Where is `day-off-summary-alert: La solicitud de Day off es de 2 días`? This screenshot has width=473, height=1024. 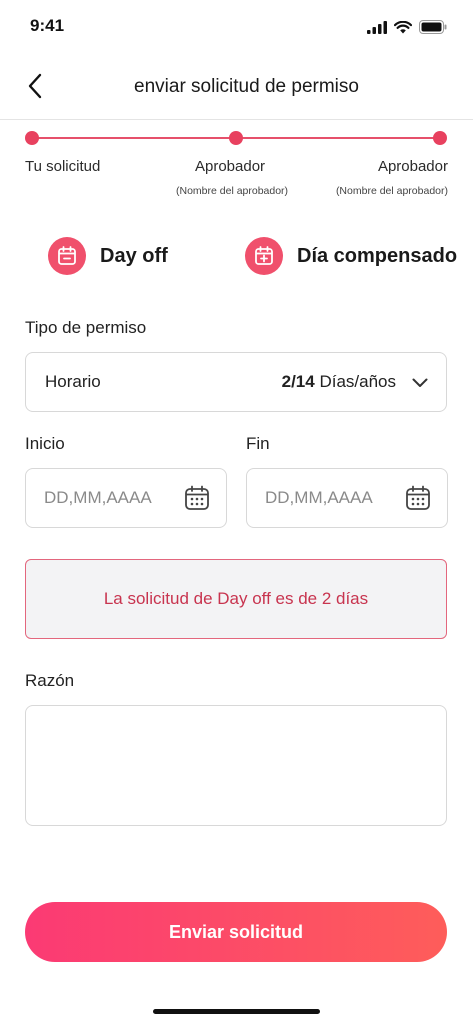 day-off-summary-alert: La solicitud de Day off es de 2 días is located at coordinates (236, 599).